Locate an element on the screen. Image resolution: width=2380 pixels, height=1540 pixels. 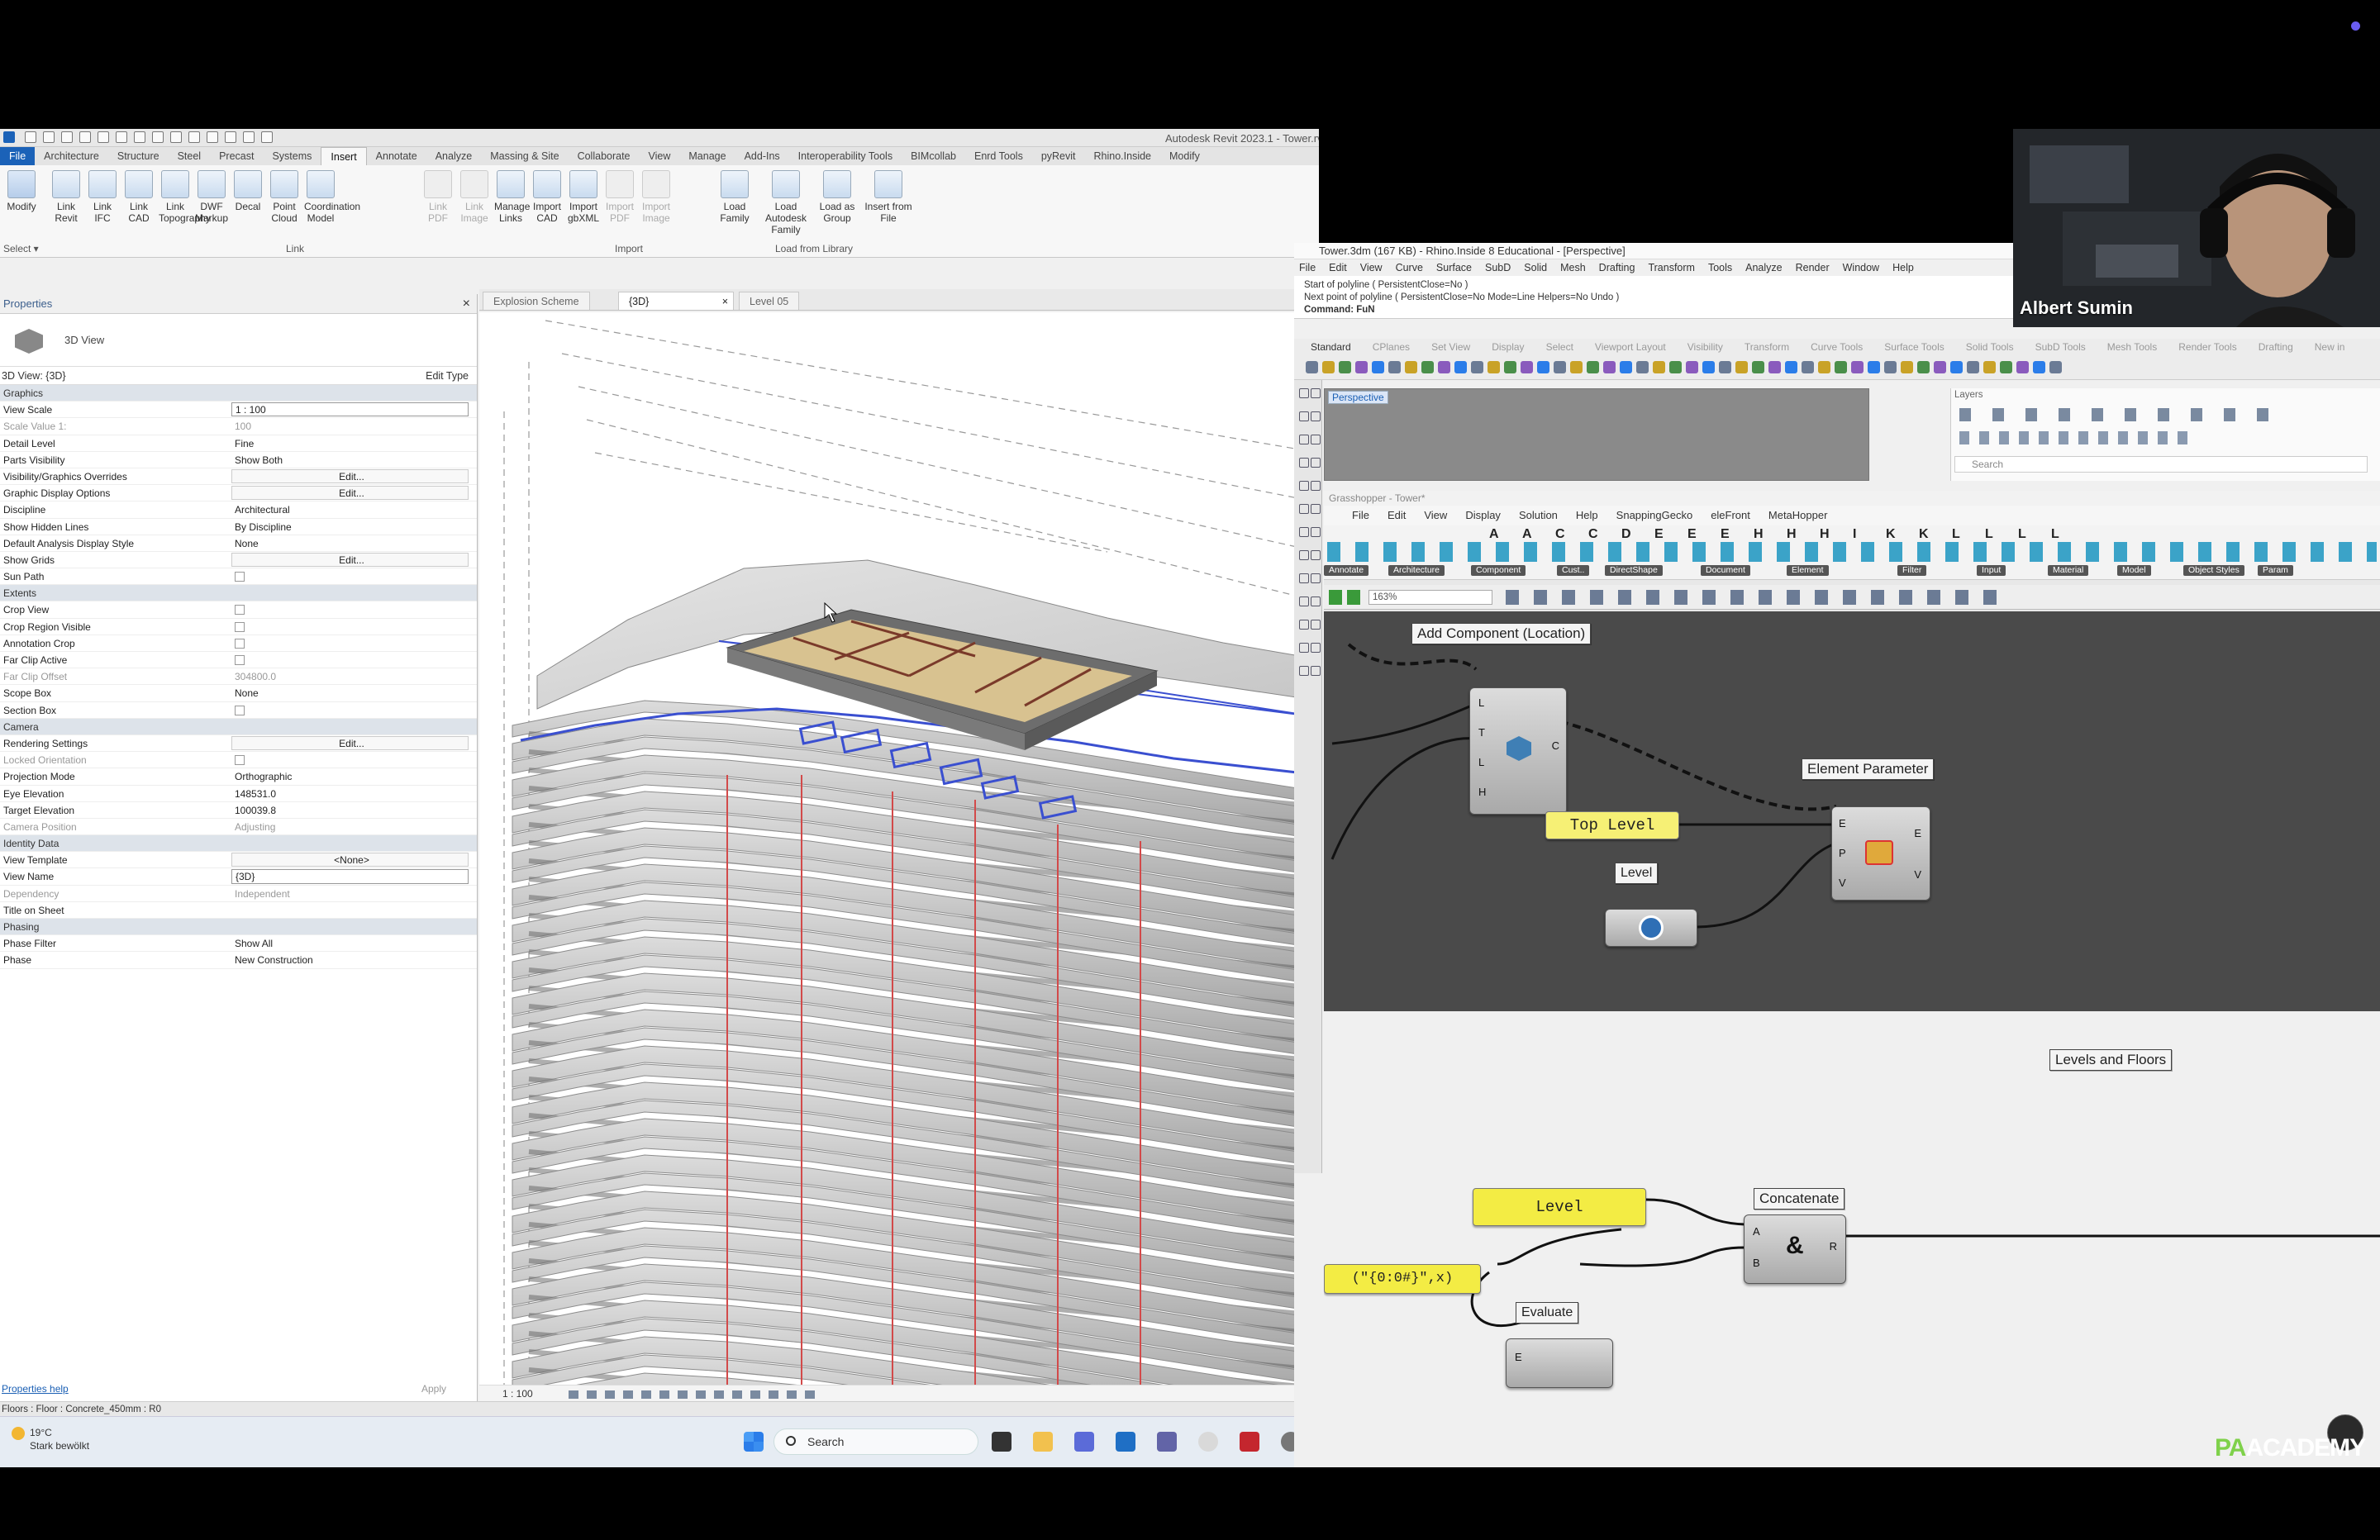
link-pdf-button: Link PDF is located at coordinates (438, 197).